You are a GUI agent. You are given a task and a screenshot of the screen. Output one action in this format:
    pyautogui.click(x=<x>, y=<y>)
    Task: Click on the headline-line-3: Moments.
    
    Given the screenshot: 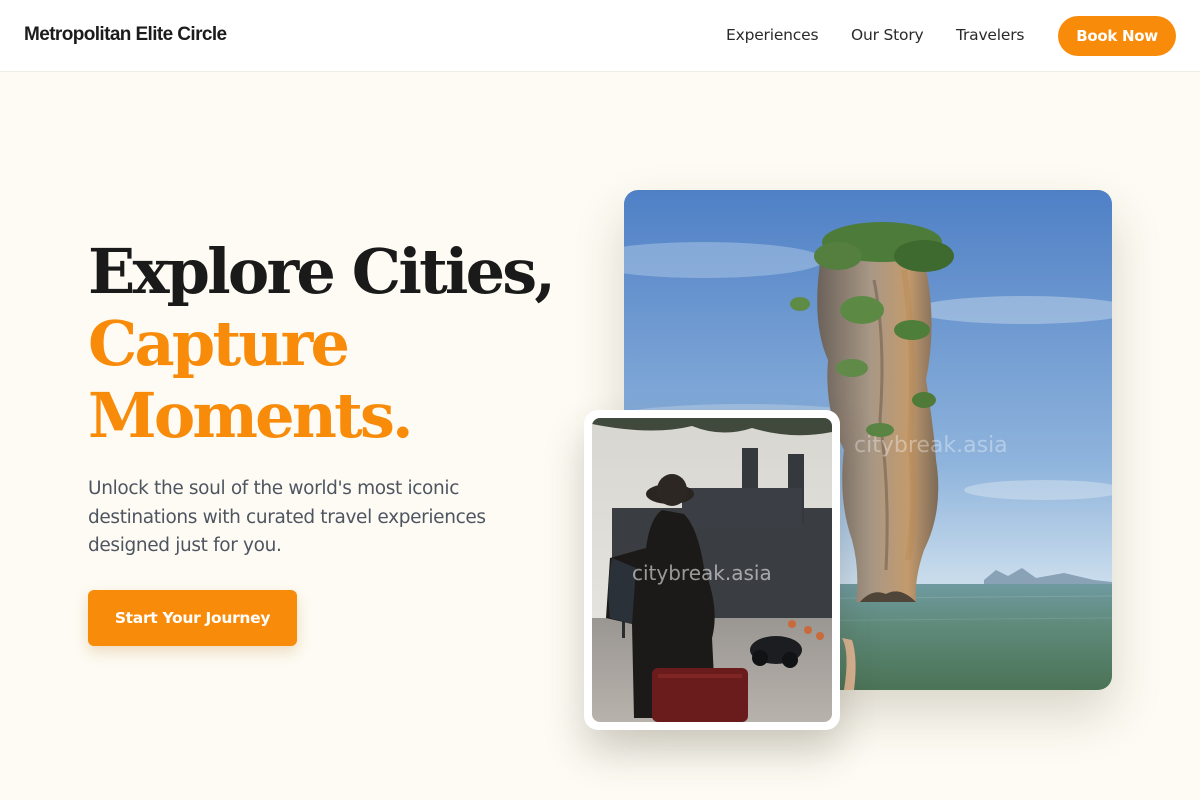 What is the action you would take?
    pyautogui.click(x=251, y=415)
    